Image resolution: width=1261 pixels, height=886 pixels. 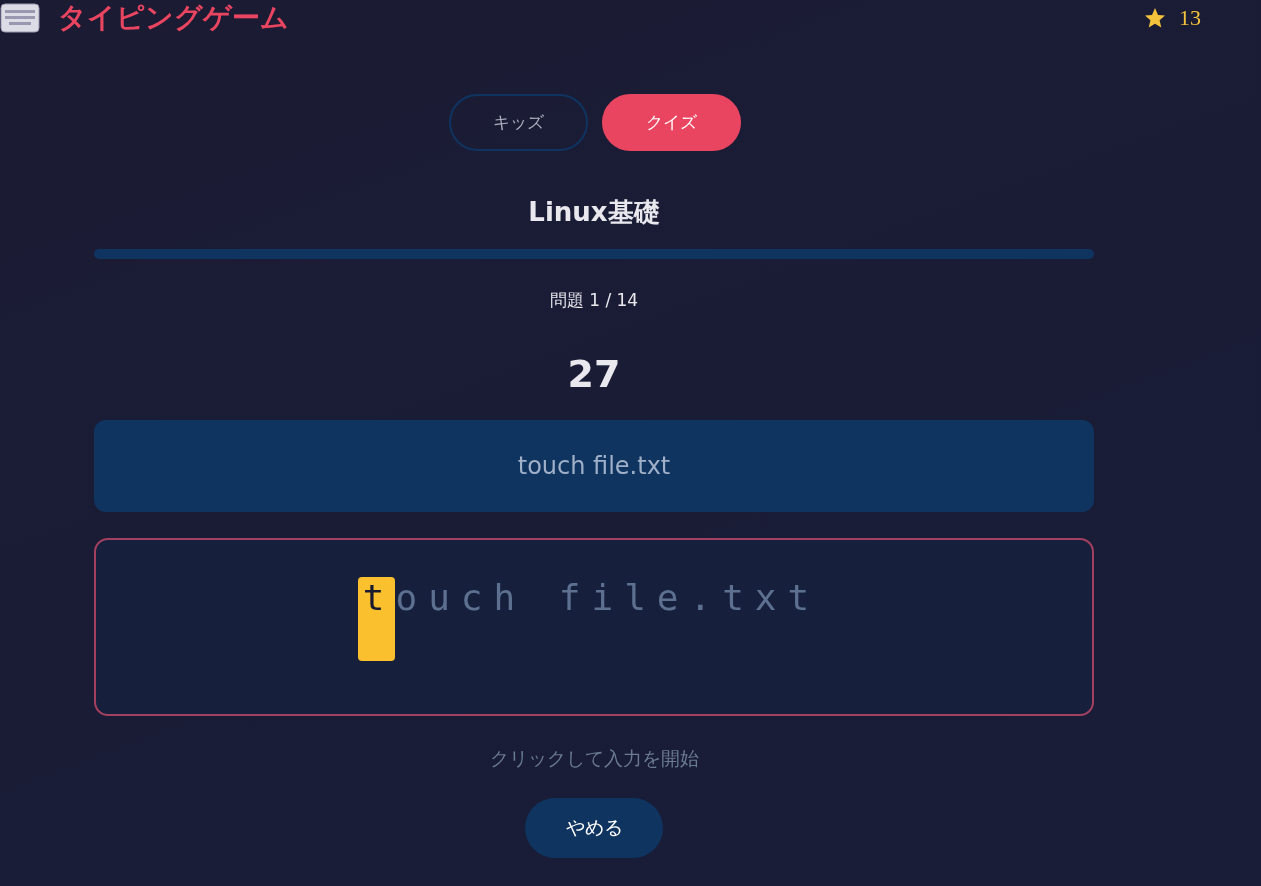 What do you see at coordinates (671, 122) in the screenshot?
I see `mode-tab: クイズ` at bounding box center [671, 122].